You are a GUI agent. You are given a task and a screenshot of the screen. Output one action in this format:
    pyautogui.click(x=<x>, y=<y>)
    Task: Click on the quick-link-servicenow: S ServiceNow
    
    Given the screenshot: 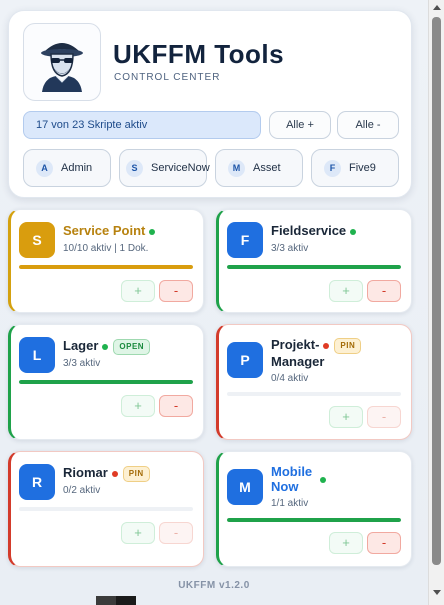 What is the action you would take?
    pyautogui.click(x=164, y=168)
    